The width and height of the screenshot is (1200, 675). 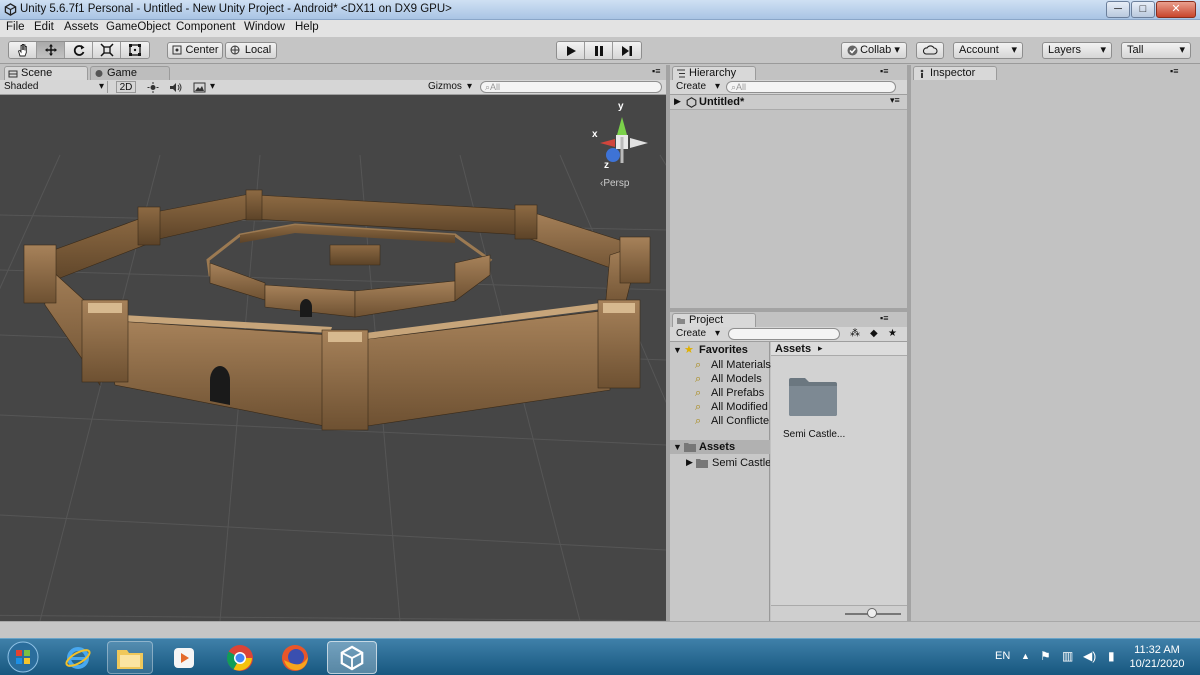 I want to click on icon-size-slider, so click(x=839, y=613).